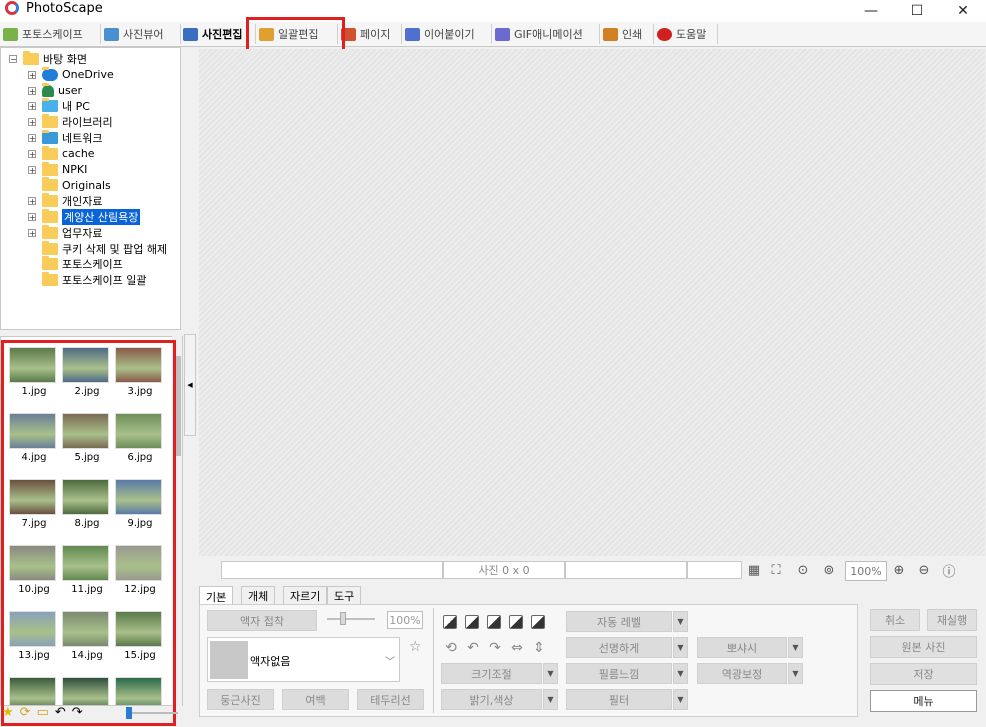 This screenshot has height=727, width=986. Describe the element at coordinates (370, 34) in the screenshot. I see `tab-page: 페이지` at that location.